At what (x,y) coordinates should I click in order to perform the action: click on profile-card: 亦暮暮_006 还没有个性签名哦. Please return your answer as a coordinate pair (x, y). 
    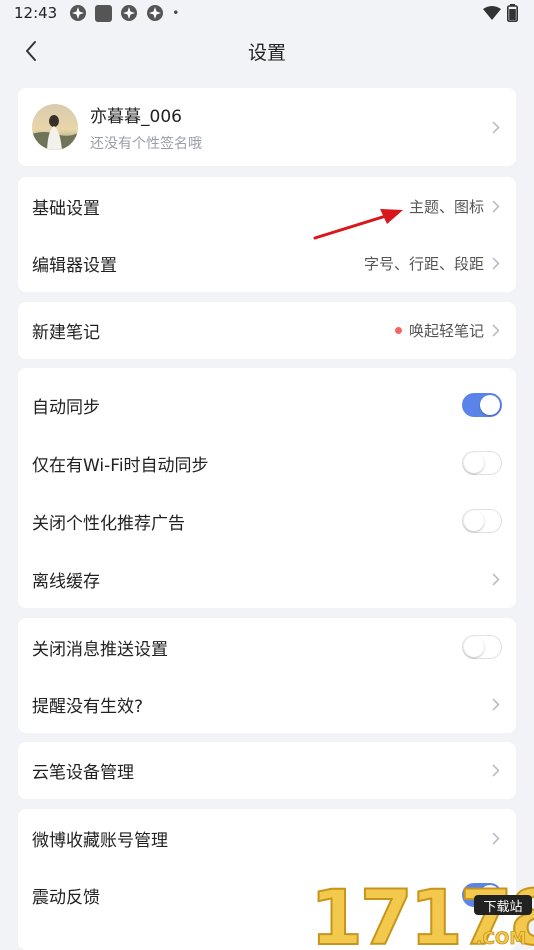
    Looking at the image, I should click on (267, 127).